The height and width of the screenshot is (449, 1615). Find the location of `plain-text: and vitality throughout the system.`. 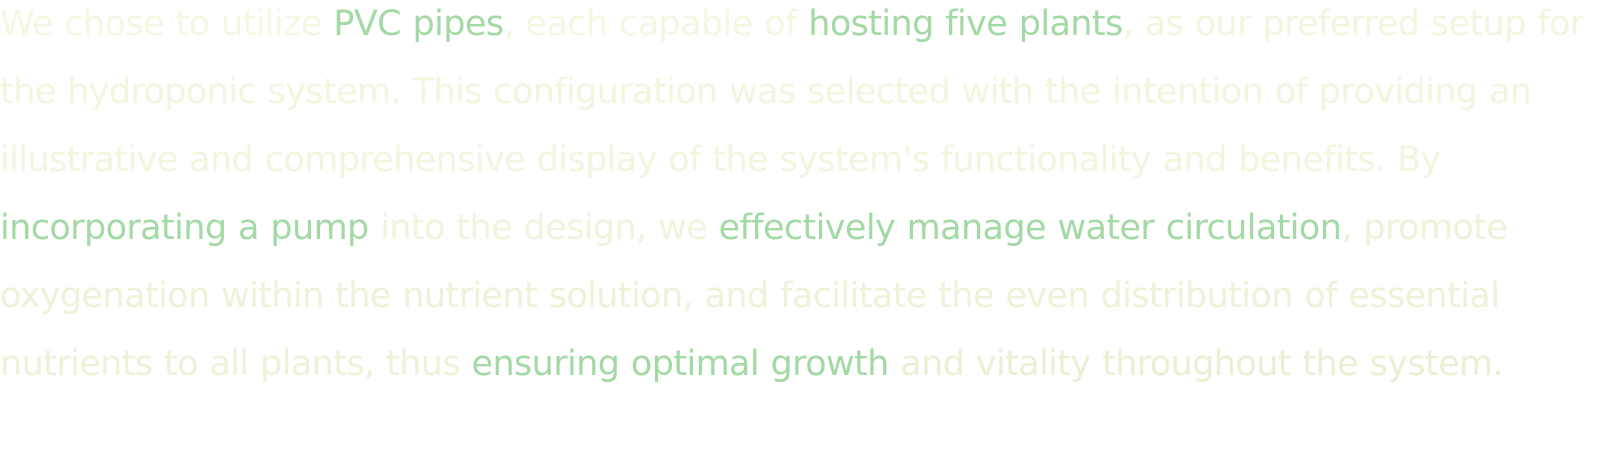

plain-text: and vitality throughout the system. is located at coordinates (1196, 364).